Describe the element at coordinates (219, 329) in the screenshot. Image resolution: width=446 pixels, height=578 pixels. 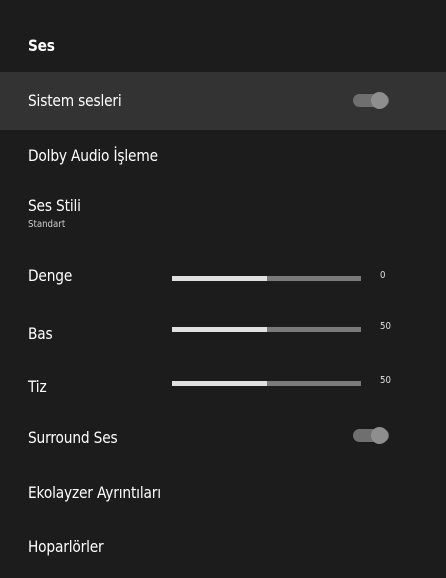
I see `bass-slider-fill` at that location.